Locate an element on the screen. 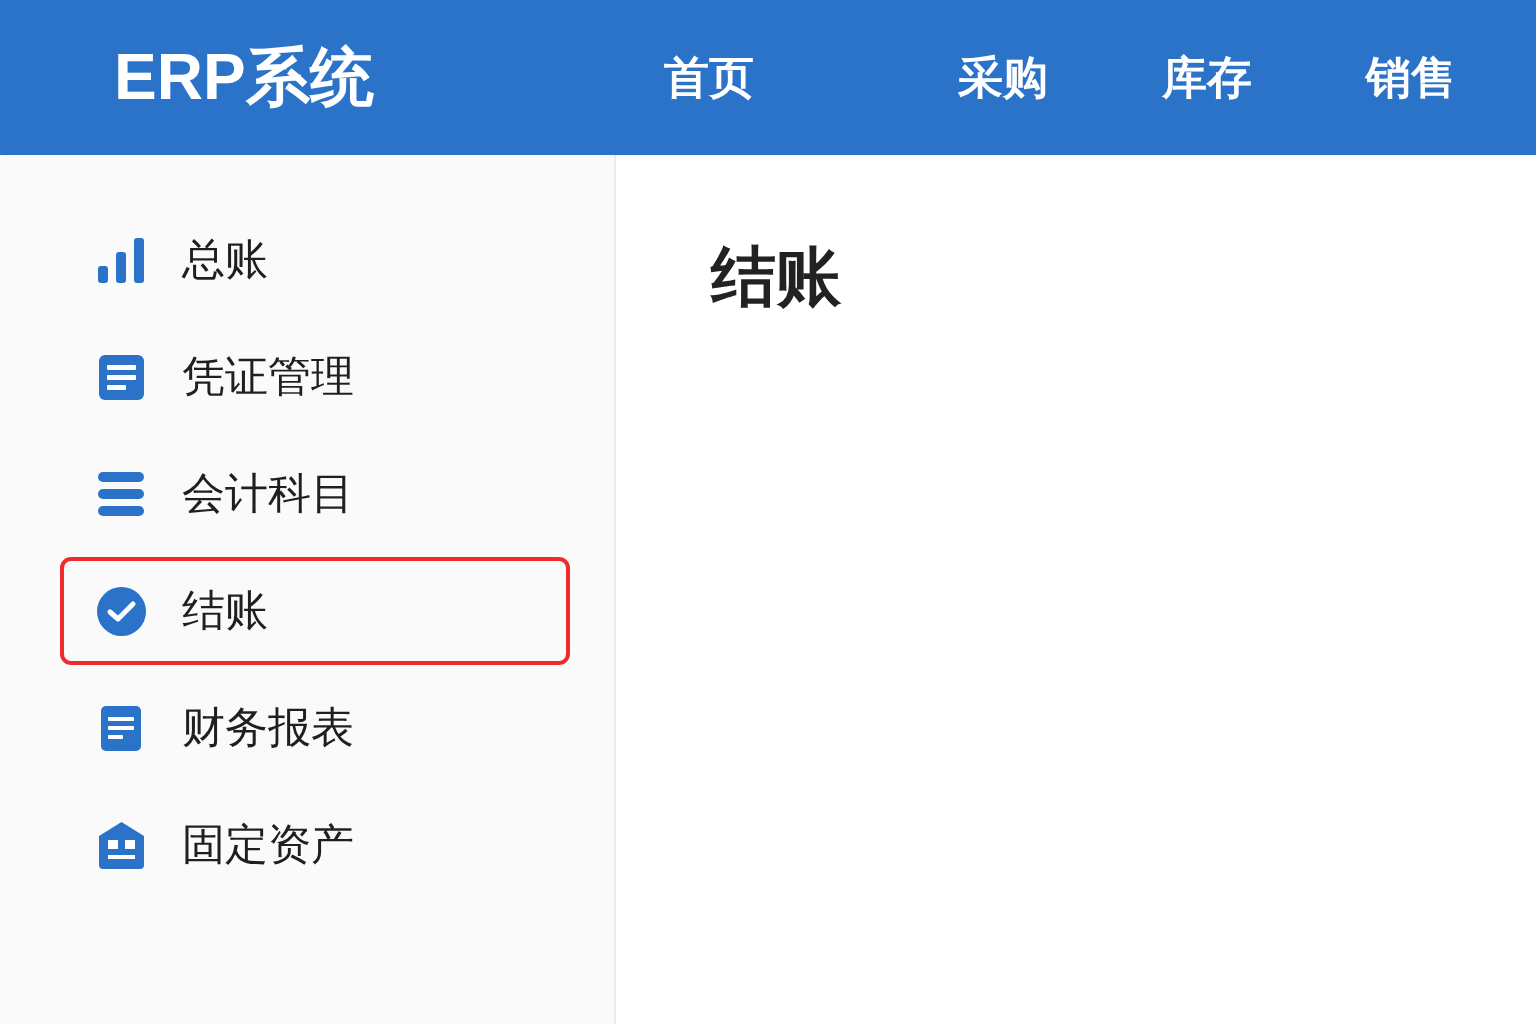 This screenshot has width=1536, height=1024. bar-chart-icon is located at coordinates (121, 260).